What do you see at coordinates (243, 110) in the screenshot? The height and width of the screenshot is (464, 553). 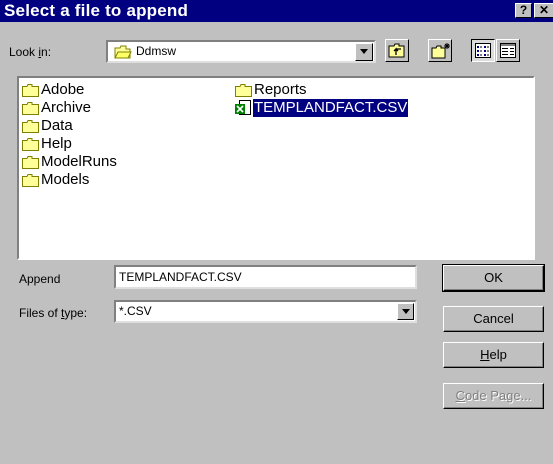 I see `csv-file-icon` at bounding box center [243, 110].